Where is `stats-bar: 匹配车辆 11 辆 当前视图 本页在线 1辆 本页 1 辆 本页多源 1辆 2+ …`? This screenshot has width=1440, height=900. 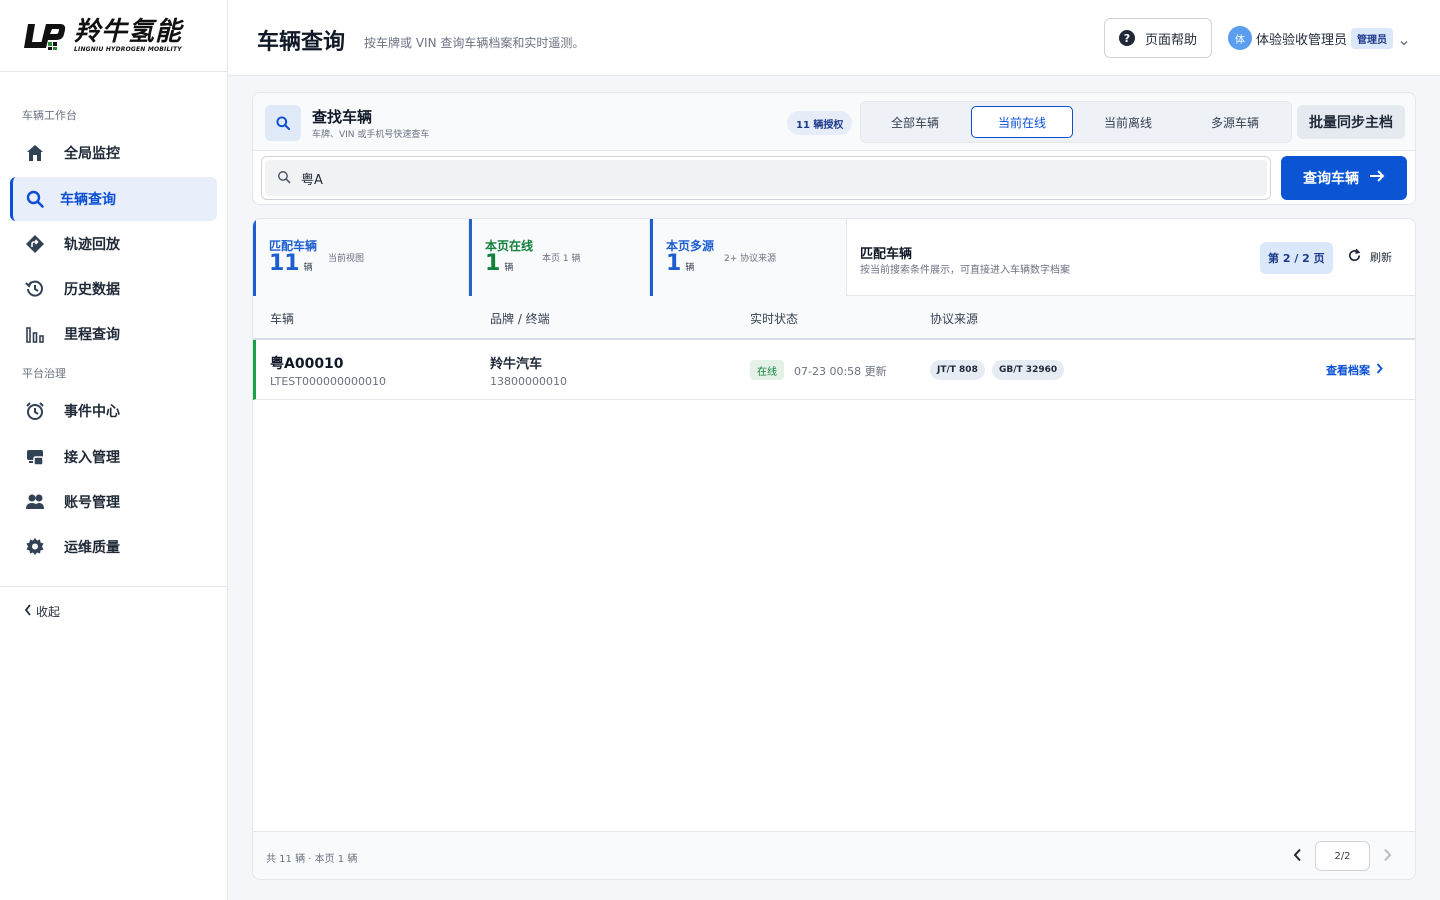 stats-bar: 匹配车辆 11 辆 当前视图 本页在线 1辆 本页 1 辆 本页多源 1辆 2+ … is located at coordinates (834, 257).